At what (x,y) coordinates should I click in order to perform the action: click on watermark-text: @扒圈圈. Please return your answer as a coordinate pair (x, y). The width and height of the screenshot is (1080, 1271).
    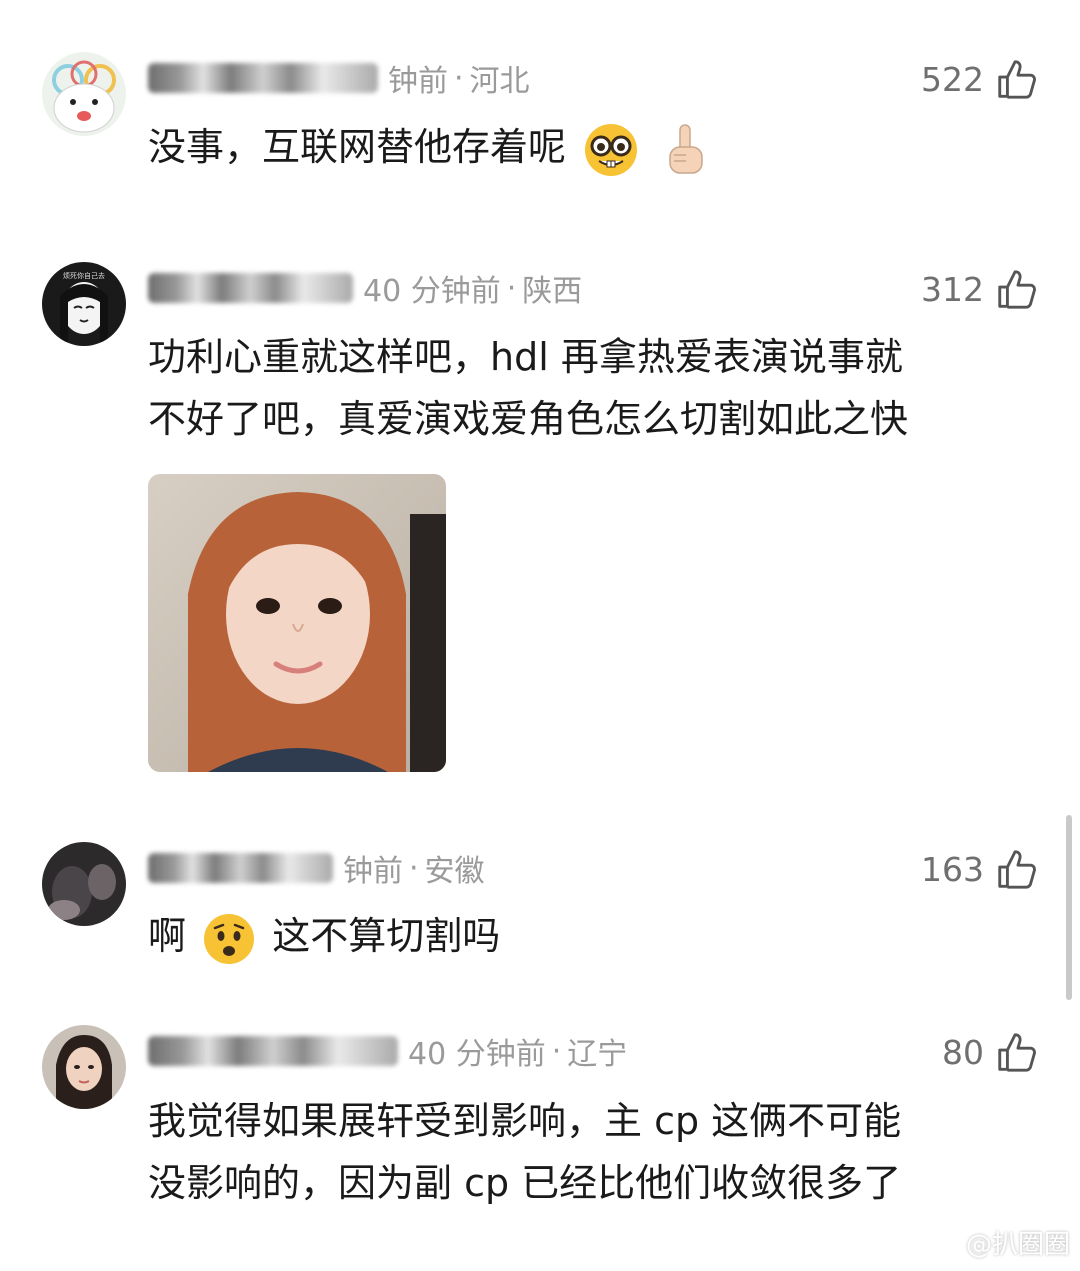
    Looking at the image, I should click on (1017, 1245).